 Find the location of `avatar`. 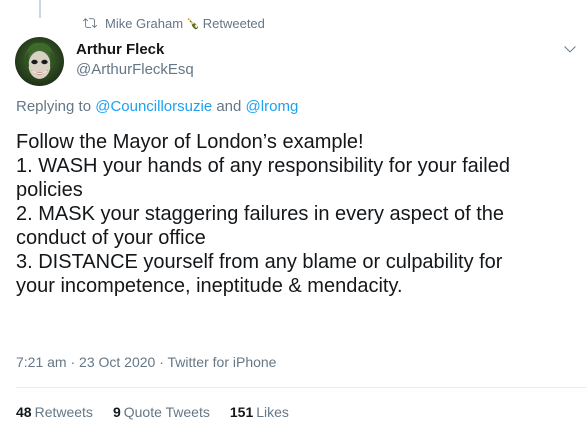

avatar is located at coordinates (39, 61).